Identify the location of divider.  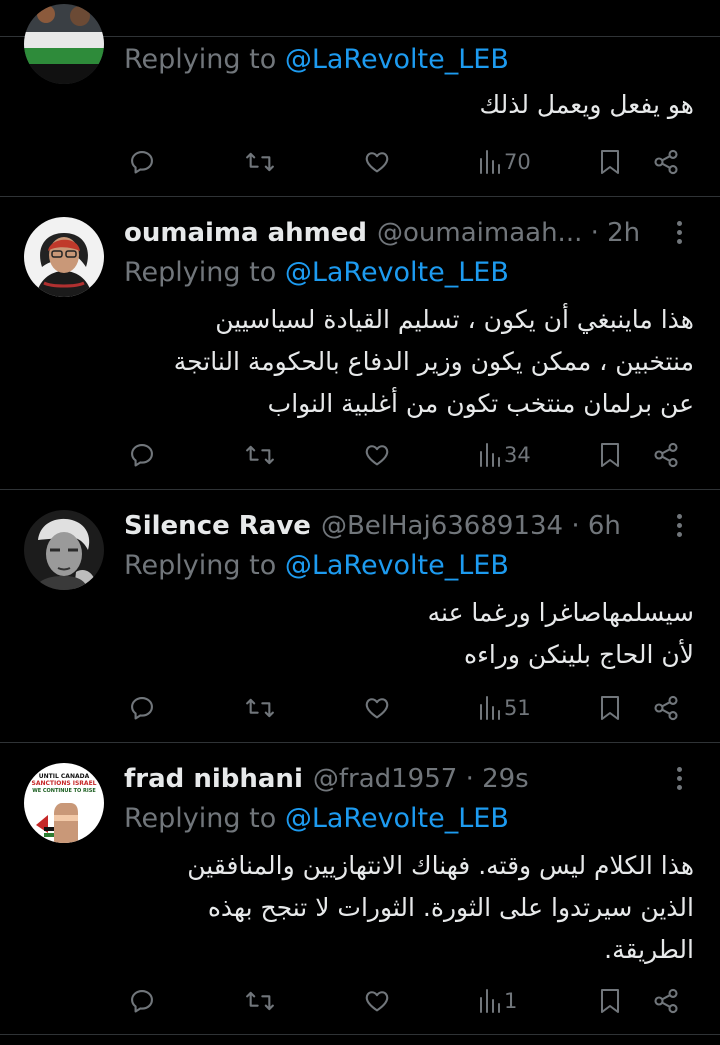
(360, 1034).